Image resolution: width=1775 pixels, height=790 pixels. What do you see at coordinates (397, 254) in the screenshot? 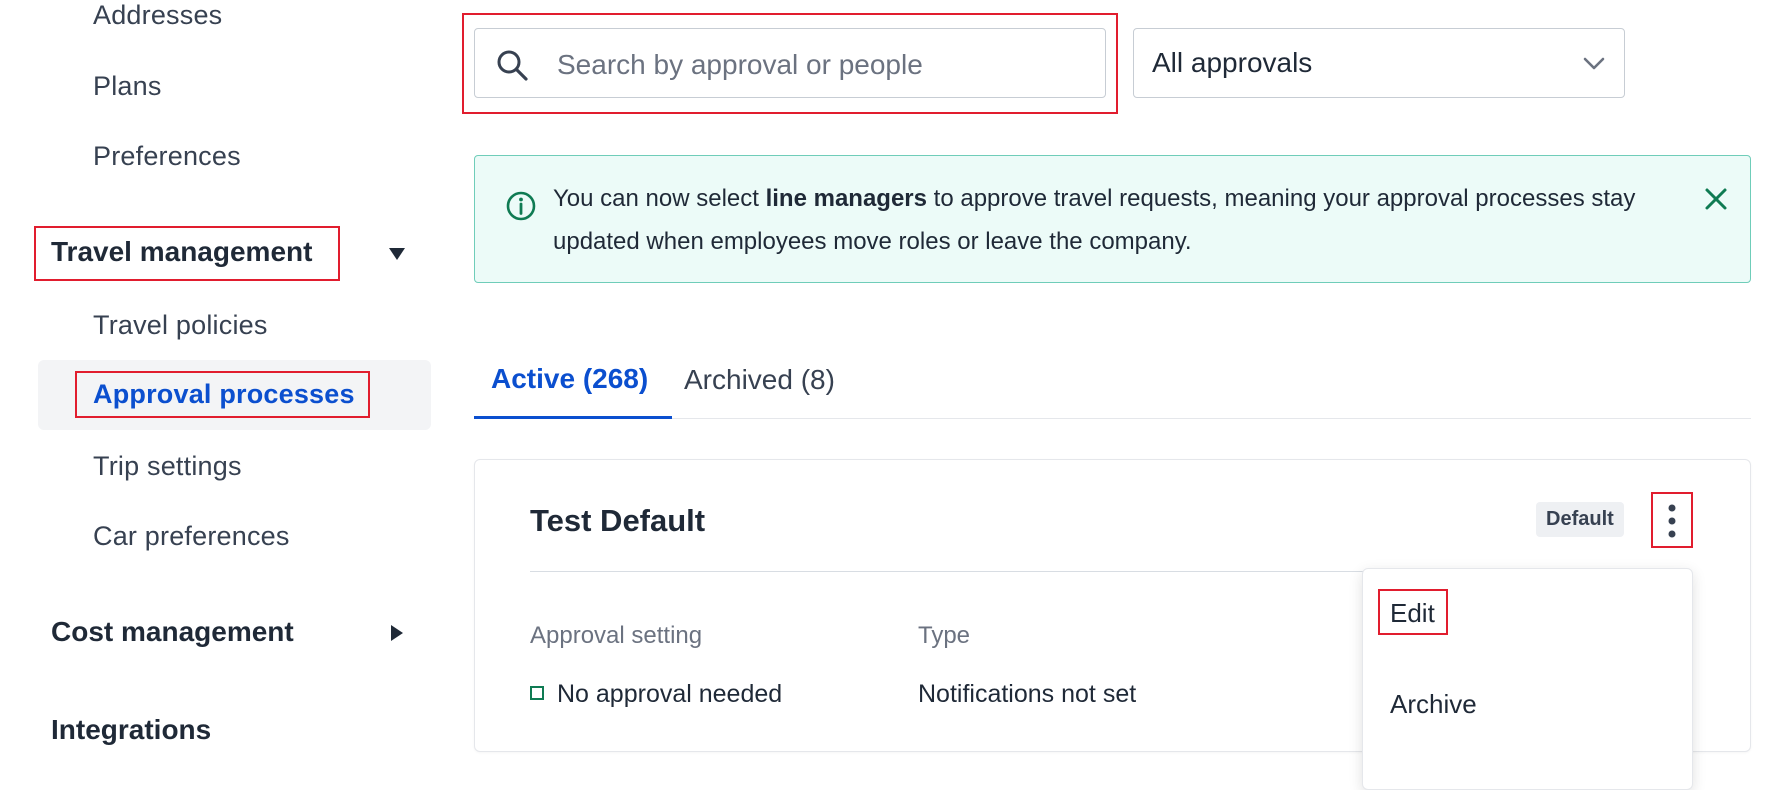
I see `caret-down-icon` at bounding box center [397, 254].